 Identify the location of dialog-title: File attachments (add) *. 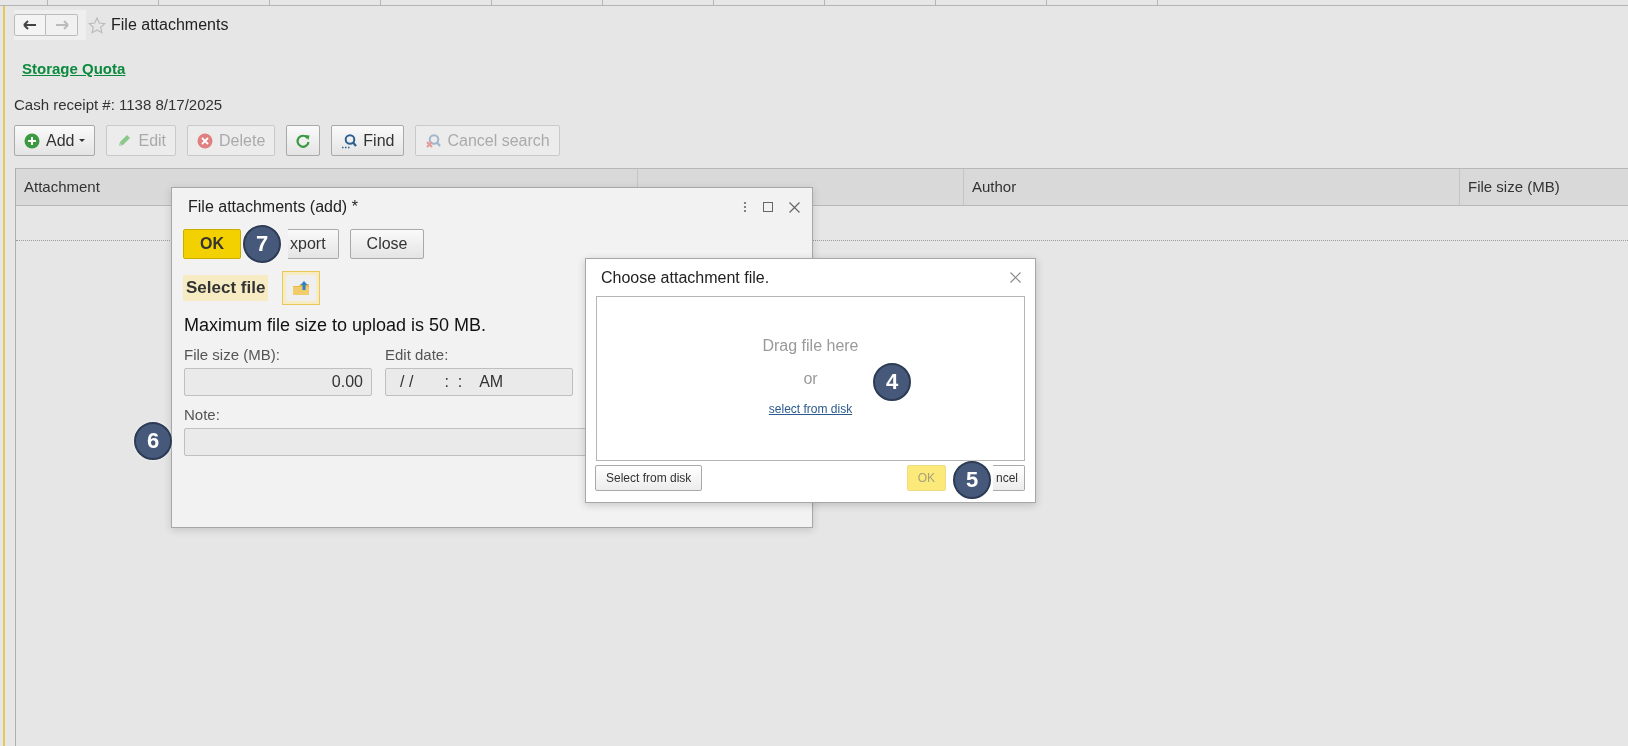
(273, 207).